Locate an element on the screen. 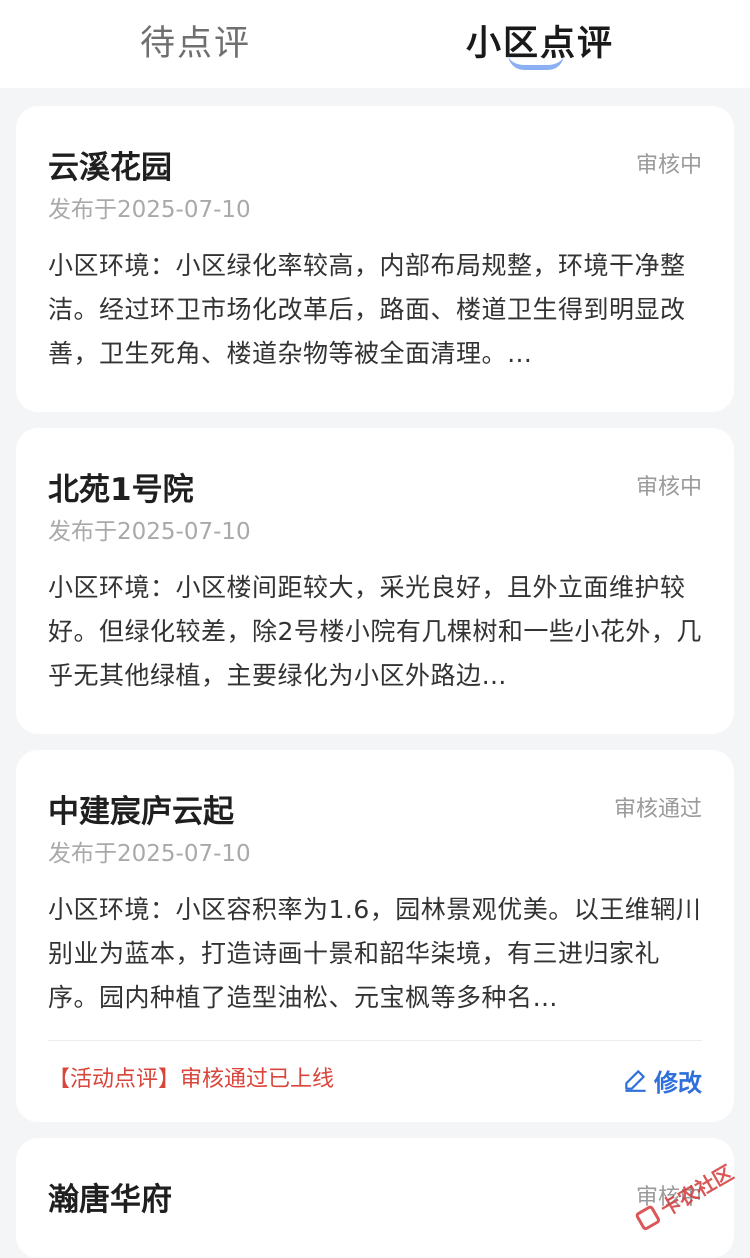 Image resolution: width=750 pixels, height=1258 pixels. status-badge: 审核通过 is located at coordinates (658, 810).